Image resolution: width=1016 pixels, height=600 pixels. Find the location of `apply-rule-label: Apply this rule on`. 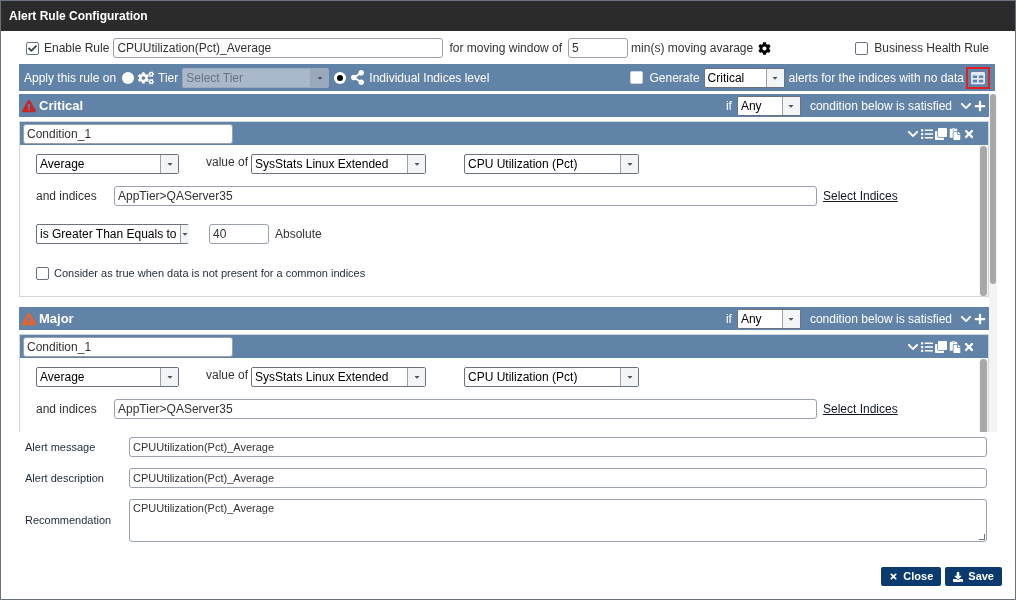

apply-rule-label: Apply this rule on is located at coordinates (70, 78).